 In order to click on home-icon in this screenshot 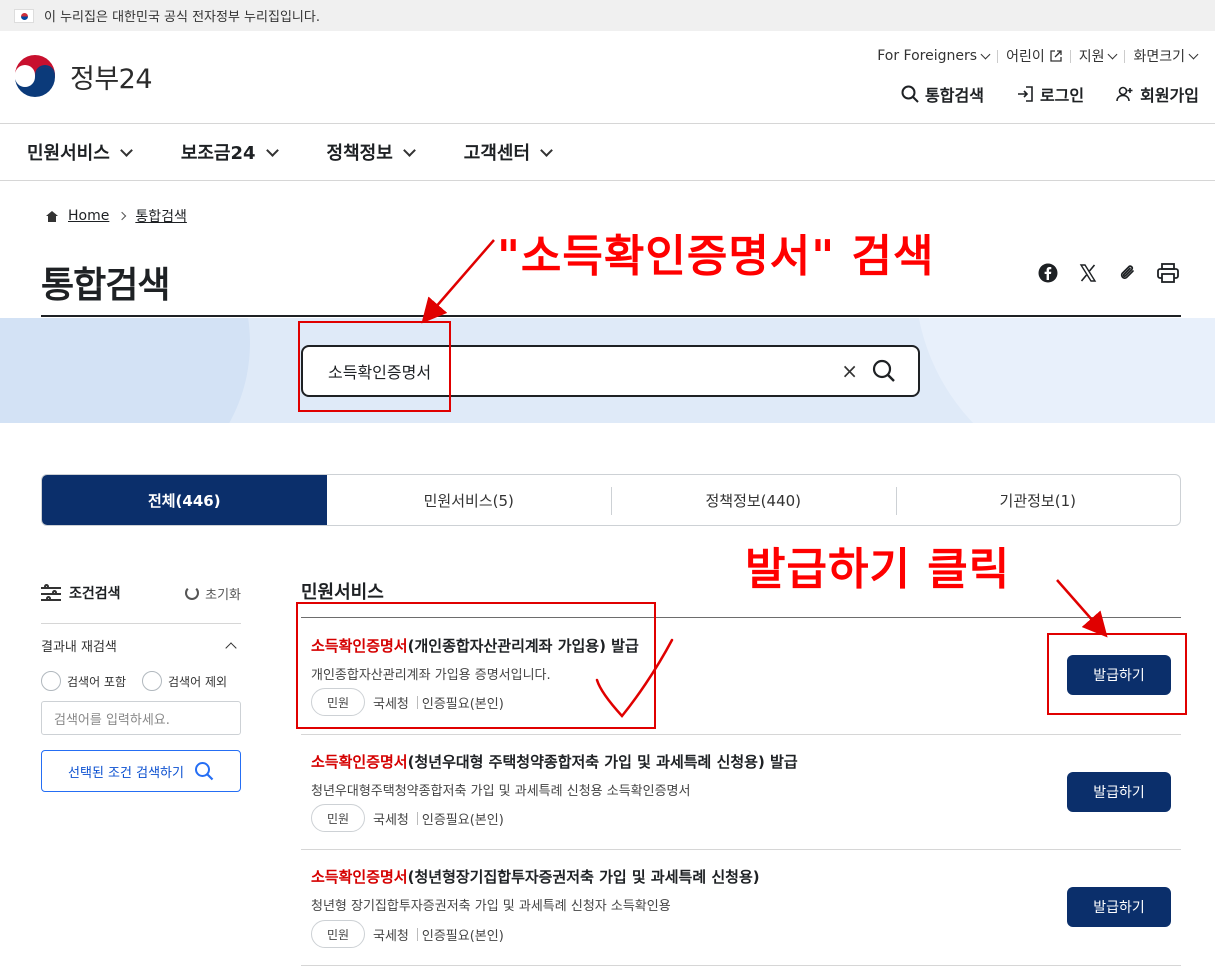, I will do `click(52, 216)`.